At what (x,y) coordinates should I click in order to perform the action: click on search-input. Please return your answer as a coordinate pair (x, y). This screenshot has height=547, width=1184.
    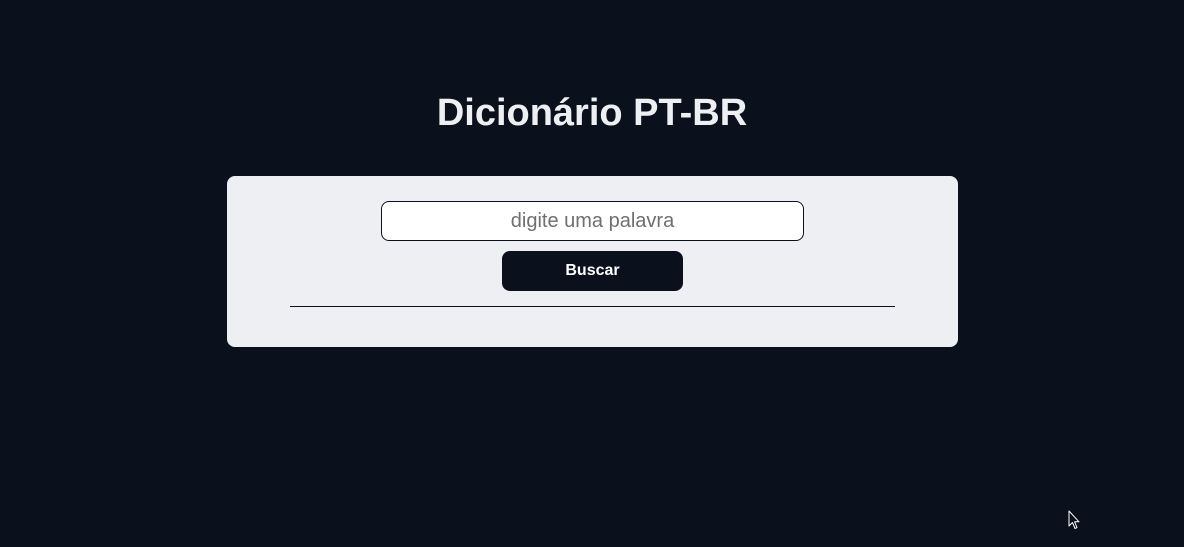
    Looking at the image, I should click on (592, 221).